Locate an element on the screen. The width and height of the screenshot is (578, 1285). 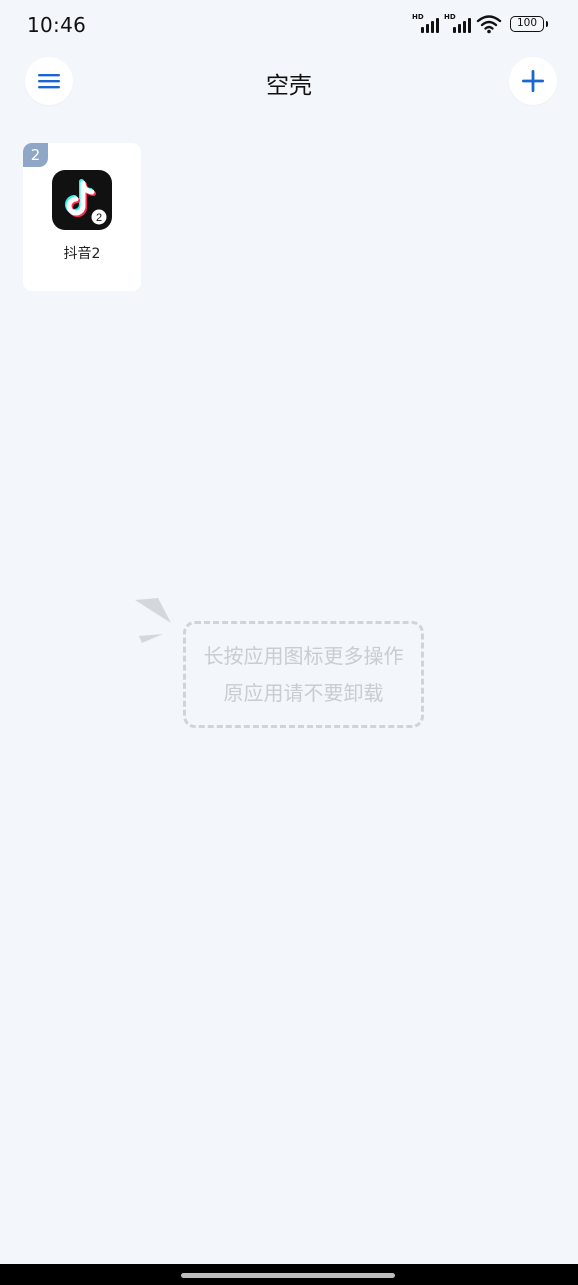
add-app-button is located at coordinates (533, 81).